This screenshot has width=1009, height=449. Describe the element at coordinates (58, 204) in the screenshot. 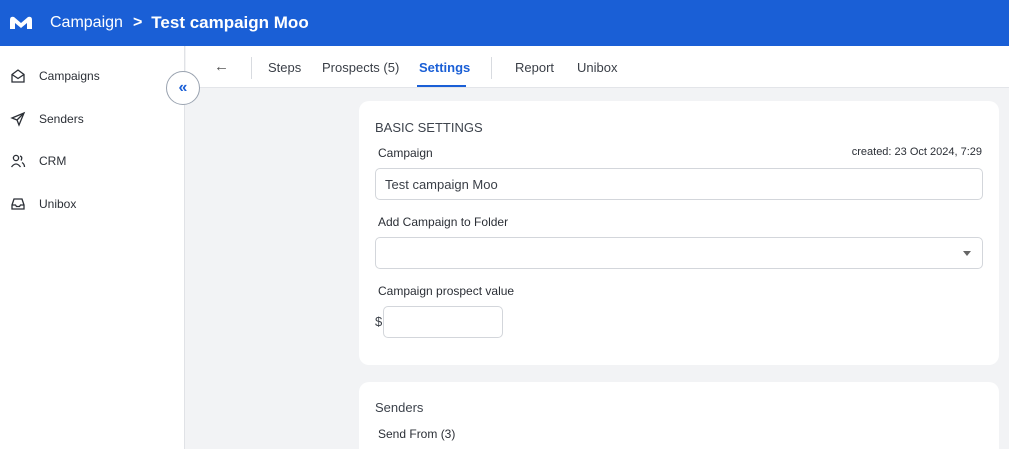

I see `sidebar-item-label: Unibox` at that location.